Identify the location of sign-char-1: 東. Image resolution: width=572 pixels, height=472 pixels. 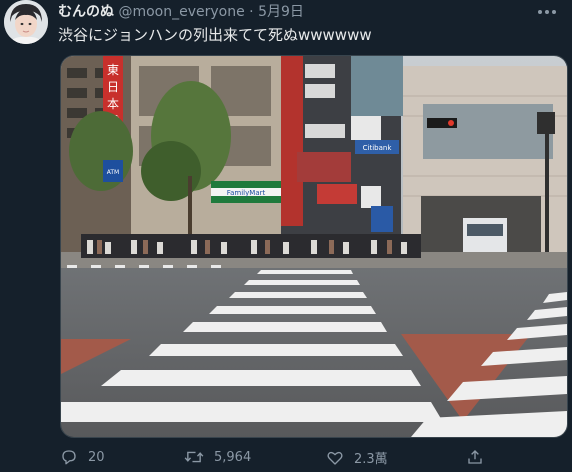
(113, 70).